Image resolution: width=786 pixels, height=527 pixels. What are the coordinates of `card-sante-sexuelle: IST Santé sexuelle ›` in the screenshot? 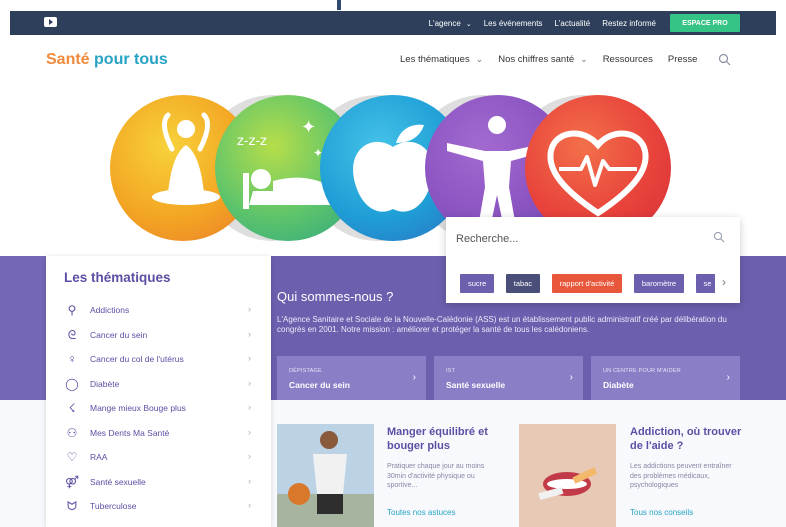 It's located at (508, 378).